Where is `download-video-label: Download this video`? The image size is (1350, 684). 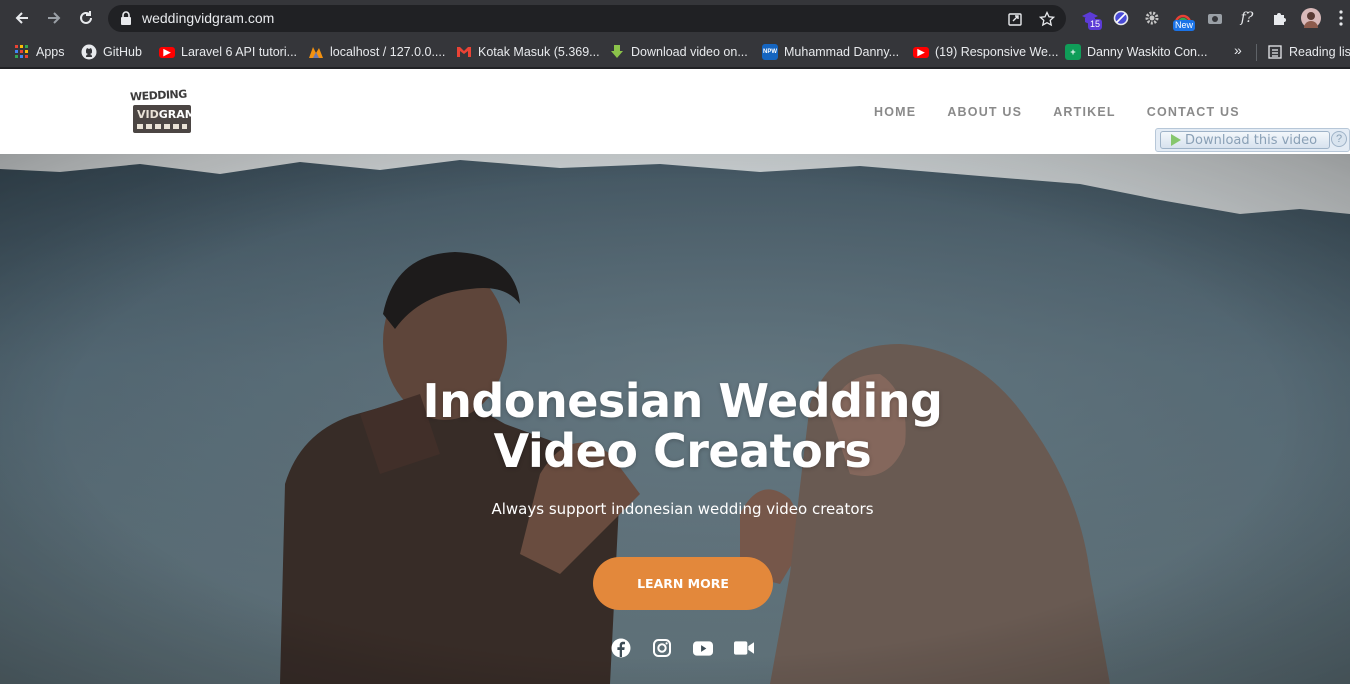 download-video-label: Download this video is located at coordinates (1251, 140).